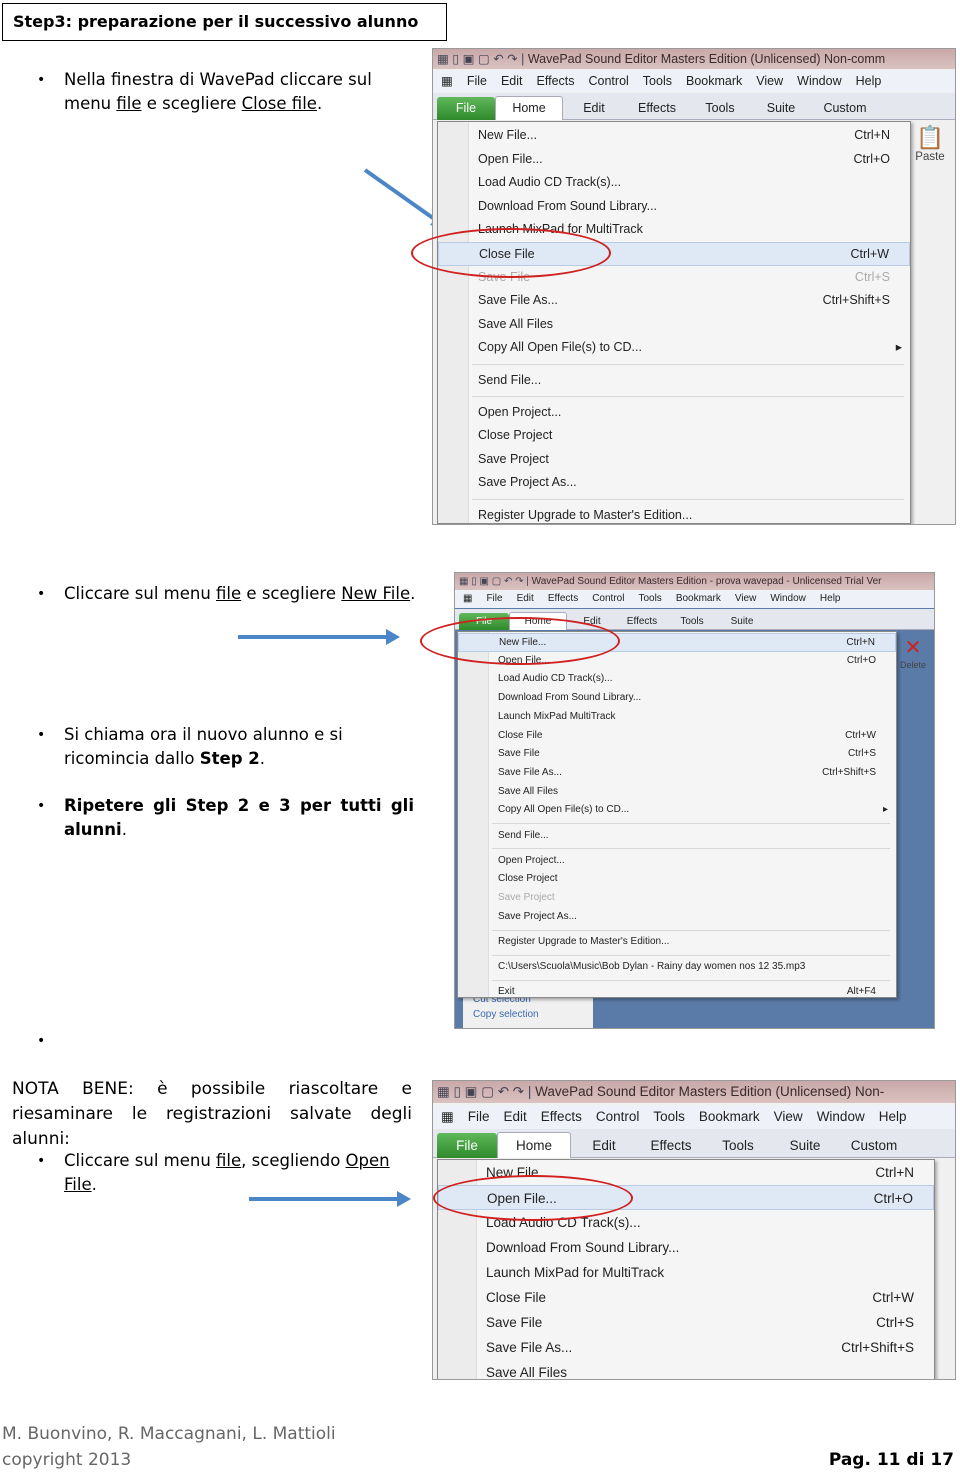  What do you see at coordinates (528, 791) in the screenshot?
I see `menu-item-label: Save All Files` at bounding box center [528, 791].